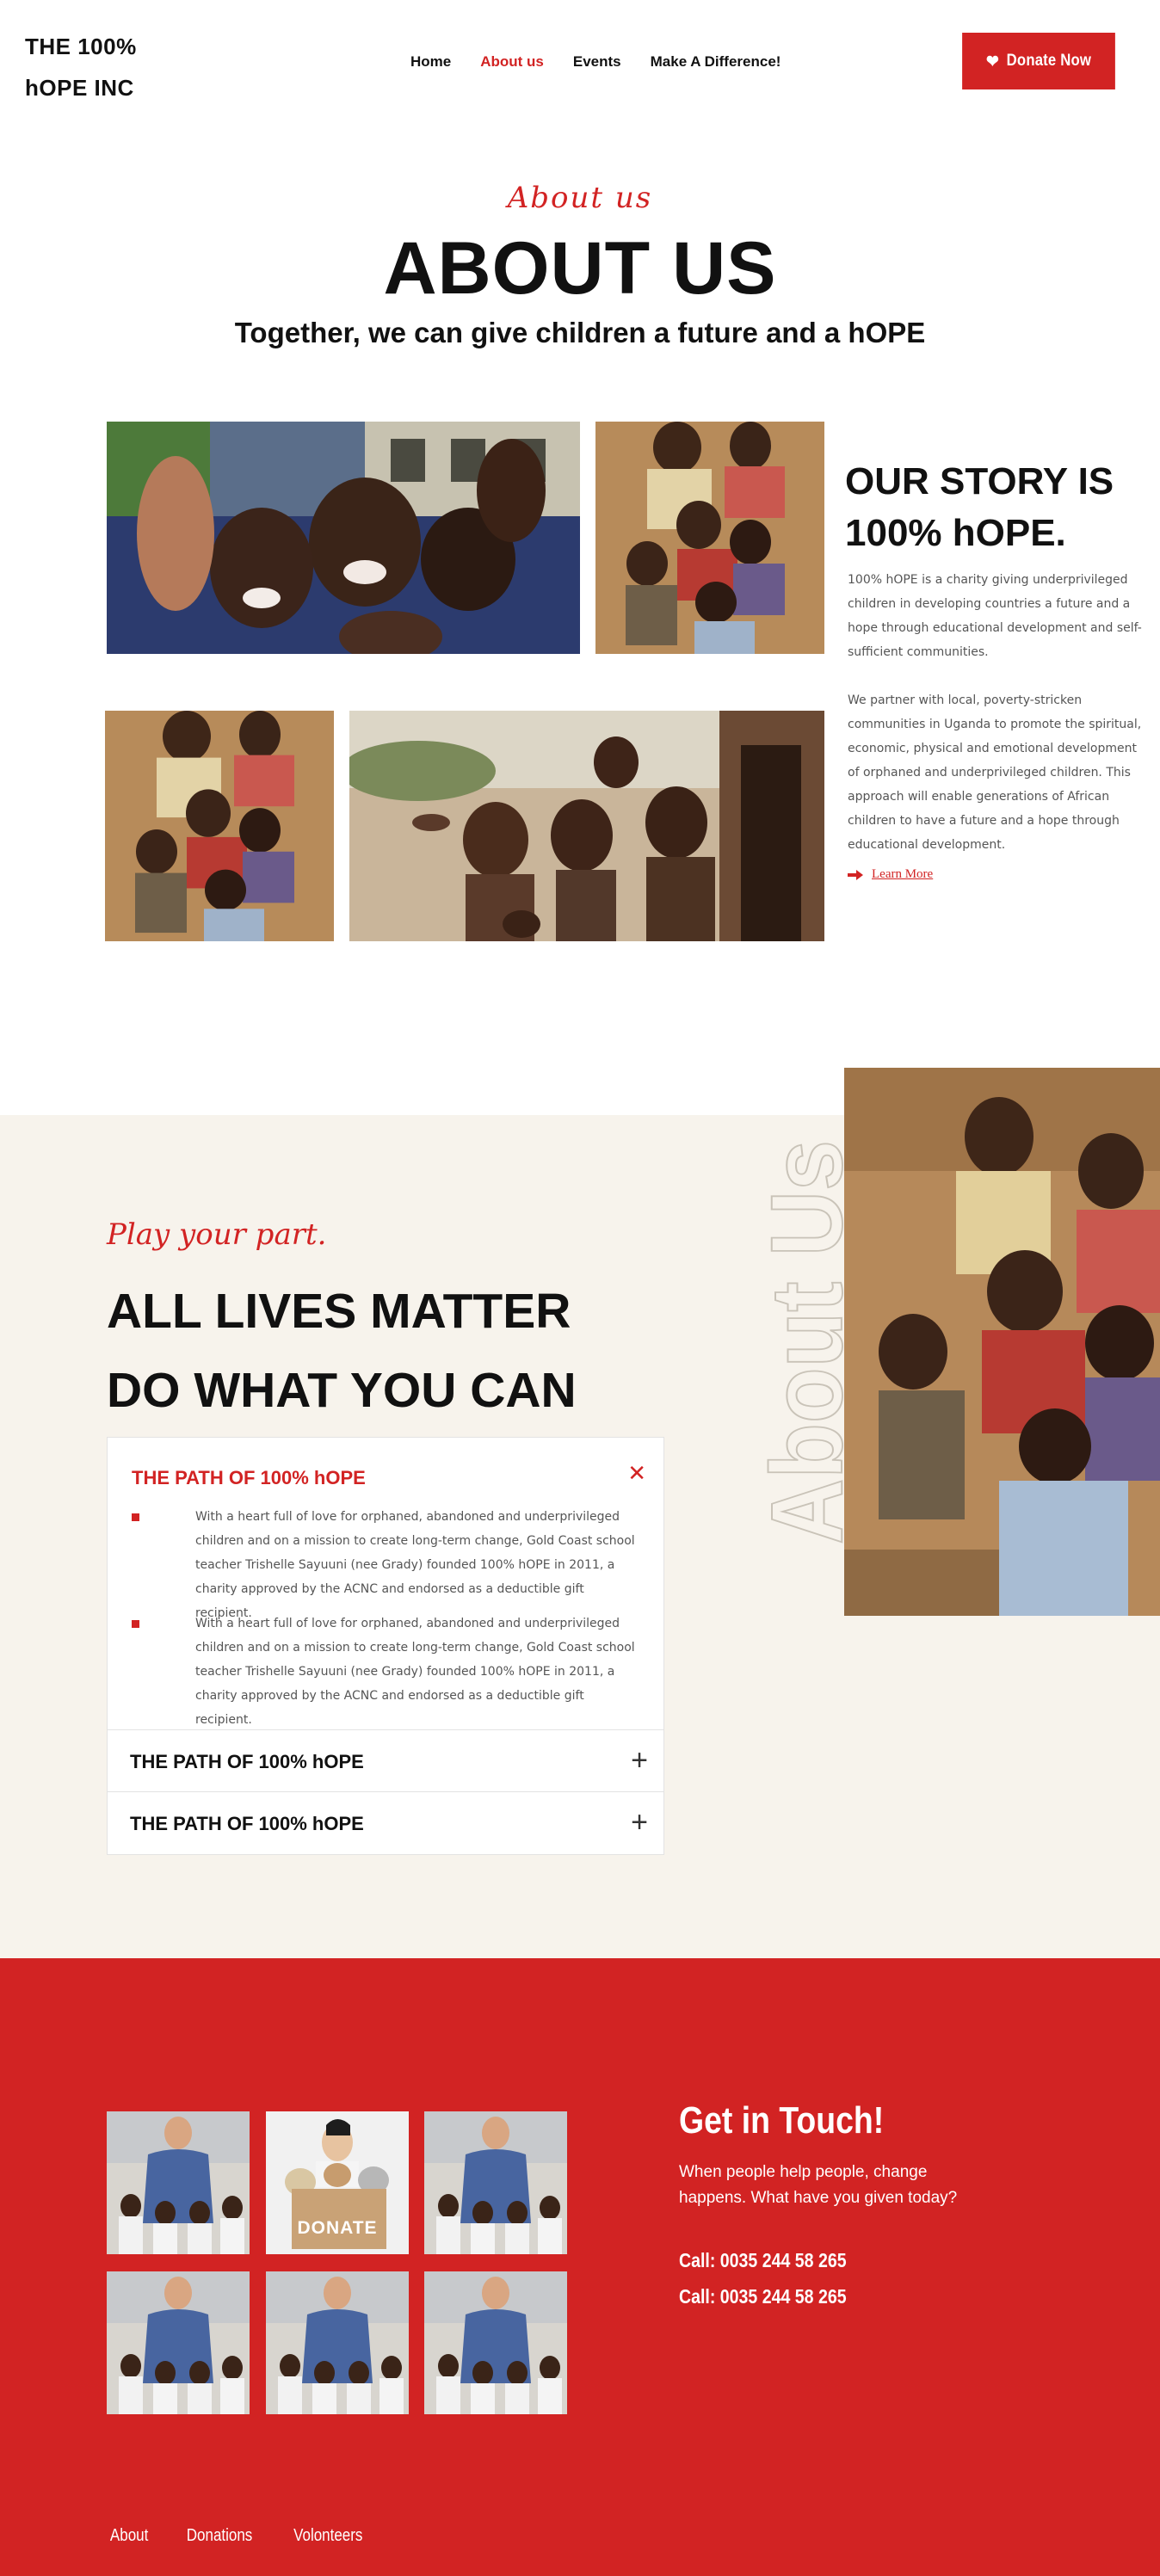 The image size is (1160, 2576). I want to click on hero-script: About us, so click(580, 198).